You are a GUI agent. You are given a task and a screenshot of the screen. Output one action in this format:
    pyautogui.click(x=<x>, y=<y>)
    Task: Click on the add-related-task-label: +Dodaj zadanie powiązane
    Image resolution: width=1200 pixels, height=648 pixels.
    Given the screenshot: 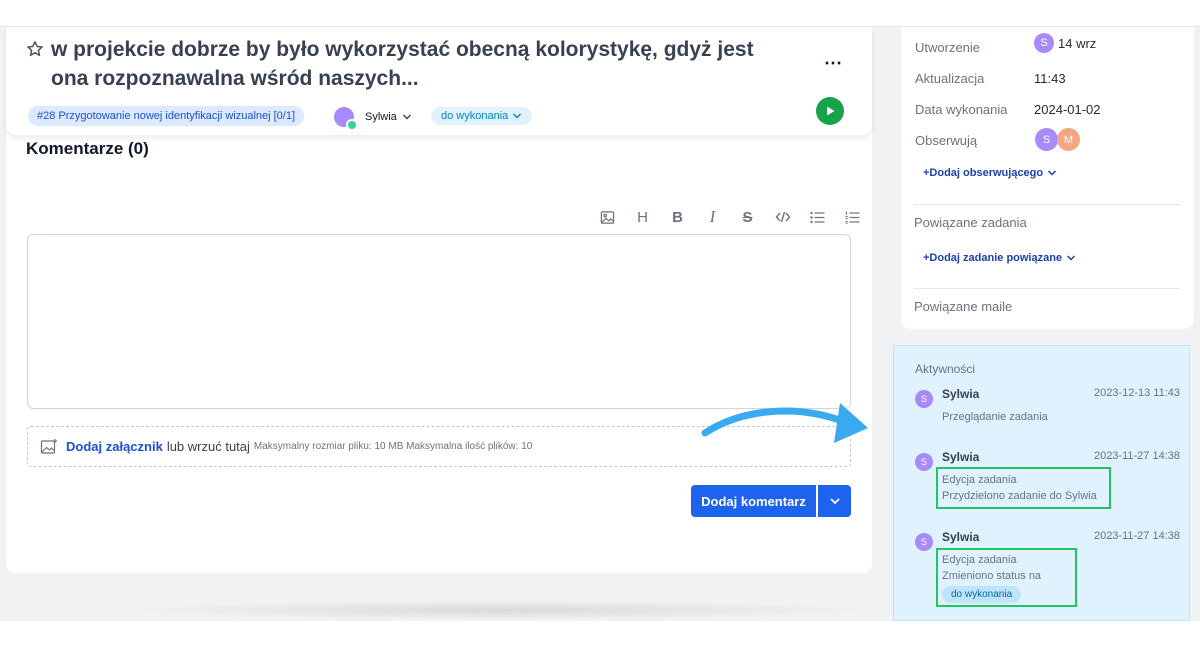 What is the action you would take?
    pyautogui.click(x=993, y=258)
    